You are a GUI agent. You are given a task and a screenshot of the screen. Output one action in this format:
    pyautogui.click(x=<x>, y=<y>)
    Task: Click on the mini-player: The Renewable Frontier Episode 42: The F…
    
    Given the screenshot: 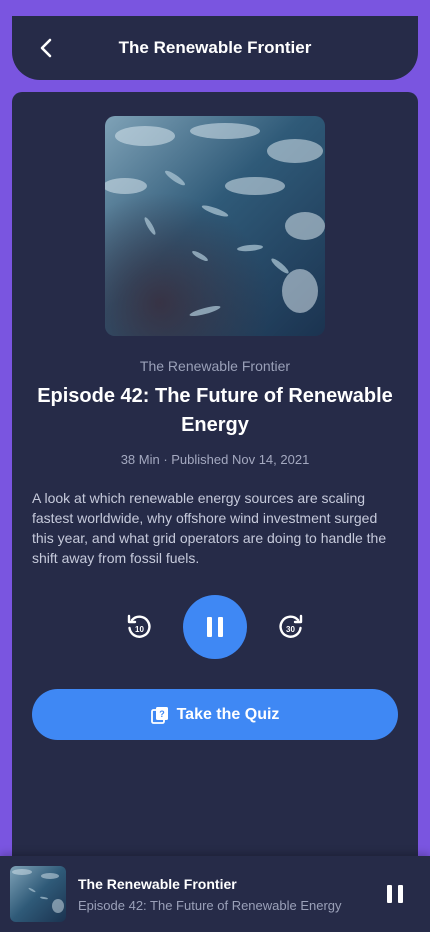 What is the action you would take?
    pyautogui.click(x=215, y=894)
    